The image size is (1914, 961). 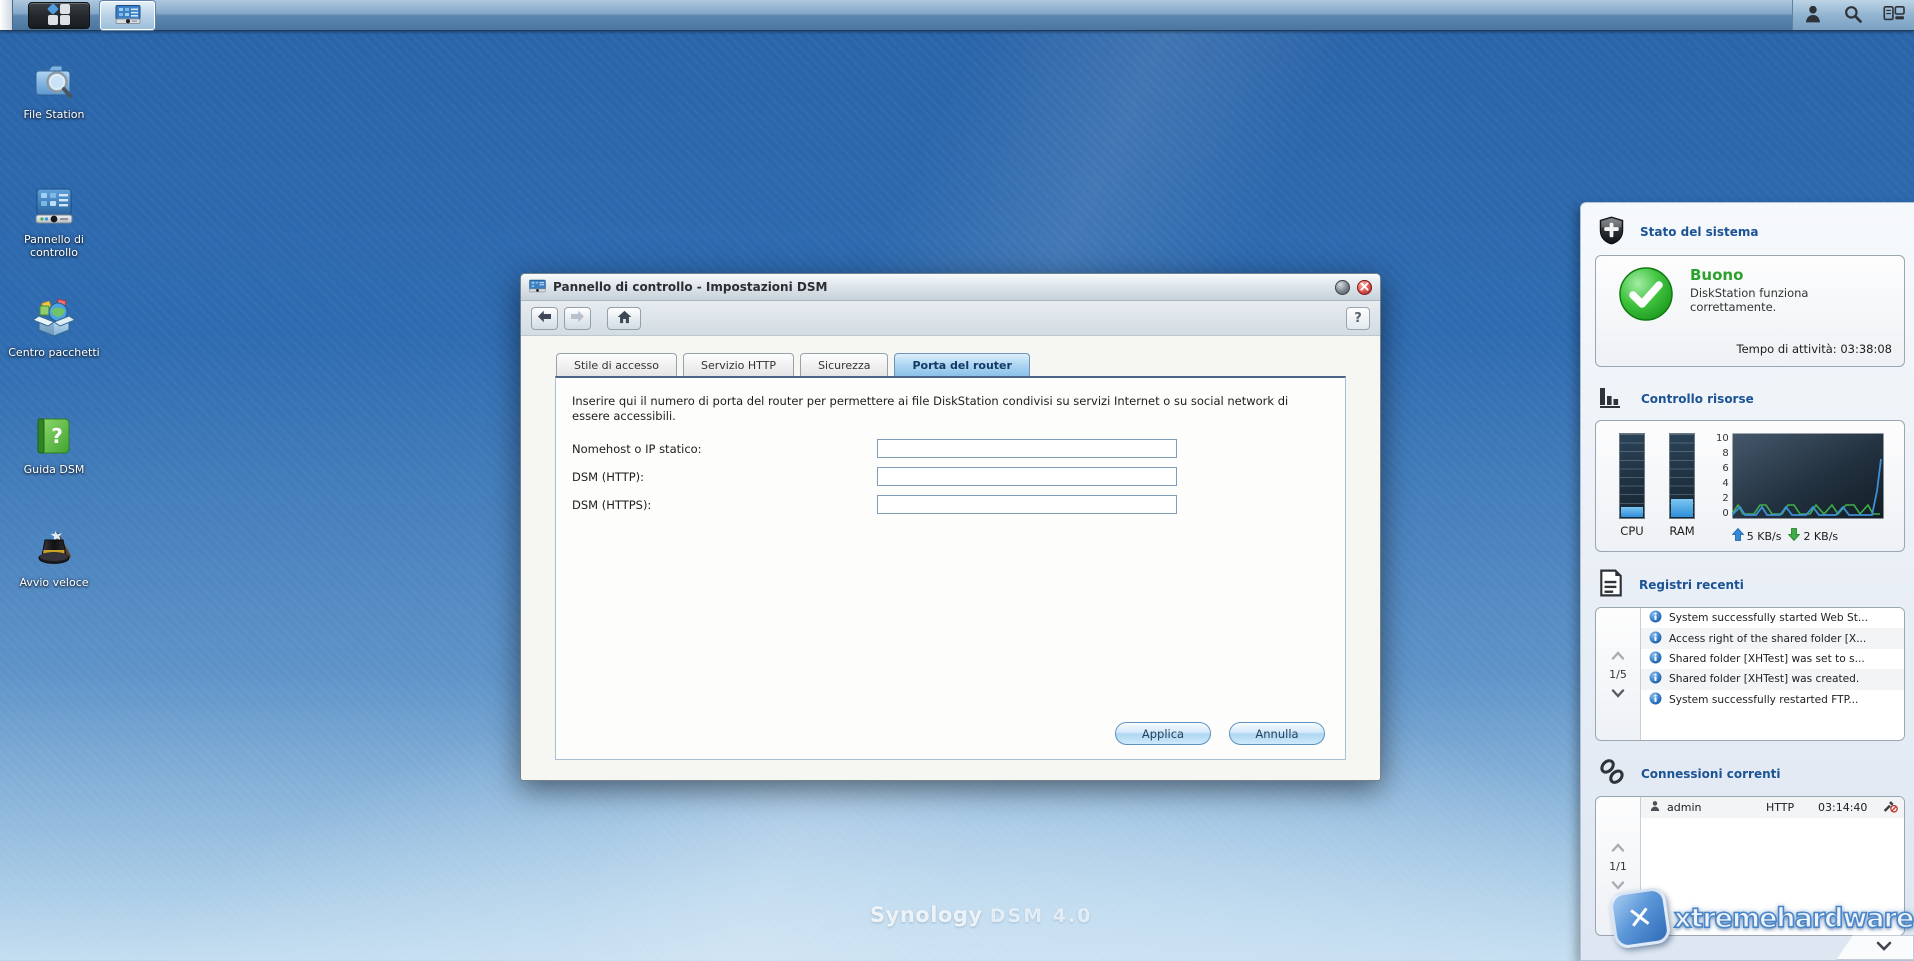 What do you see at coordinates (690, 287) in the screenshot?
I see `window-title: Pannello di controllo - Impostazioni DSM` at bounding box center [690, 287].